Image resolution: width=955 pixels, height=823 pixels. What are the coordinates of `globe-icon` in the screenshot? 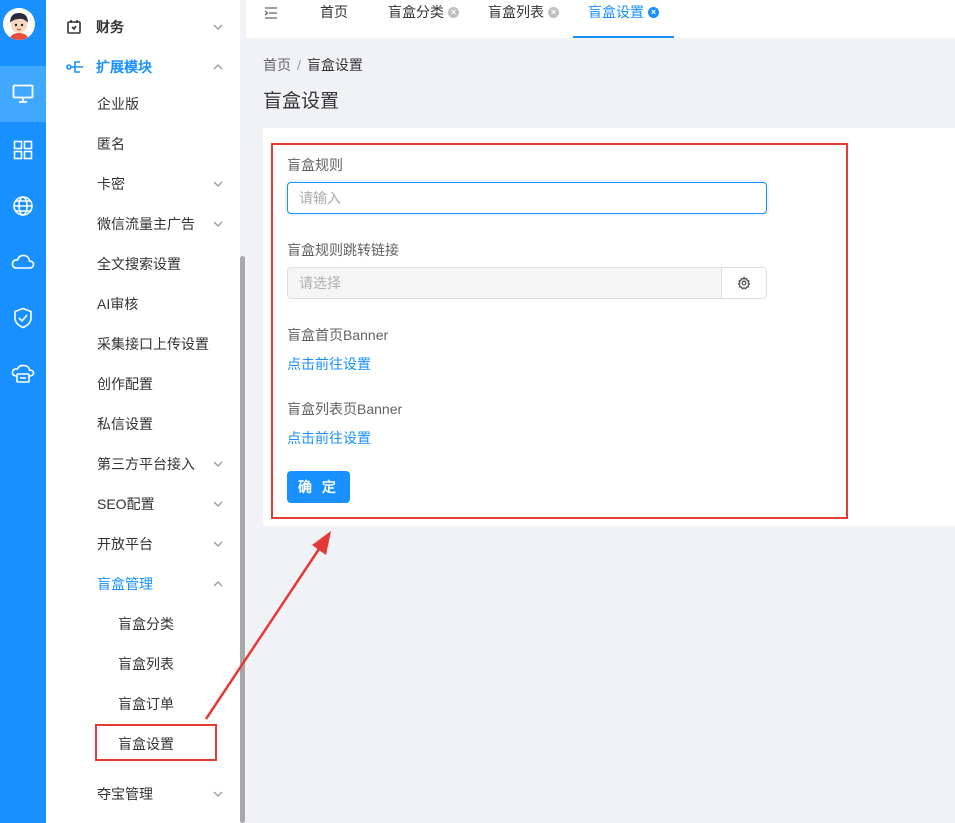 It's located at (23, 206).